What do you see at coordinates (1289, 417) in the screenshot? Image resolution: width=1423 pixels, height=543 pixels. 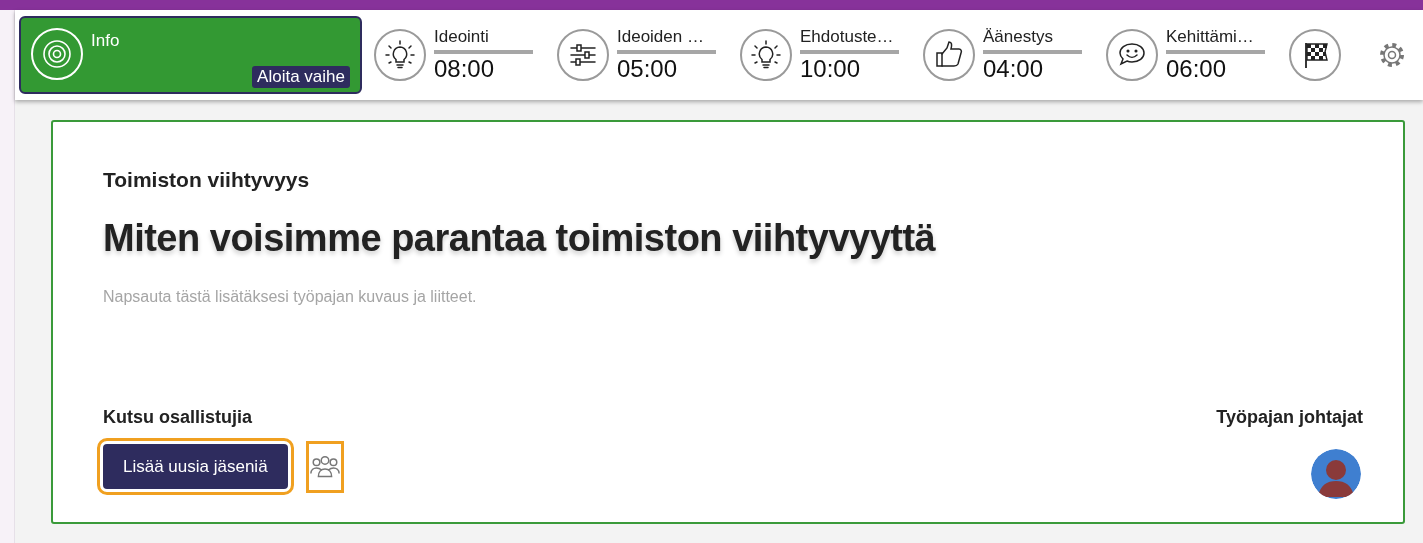 I see `leaders-heading: Työpajan johtajat` at bounding box center [1289, 417].